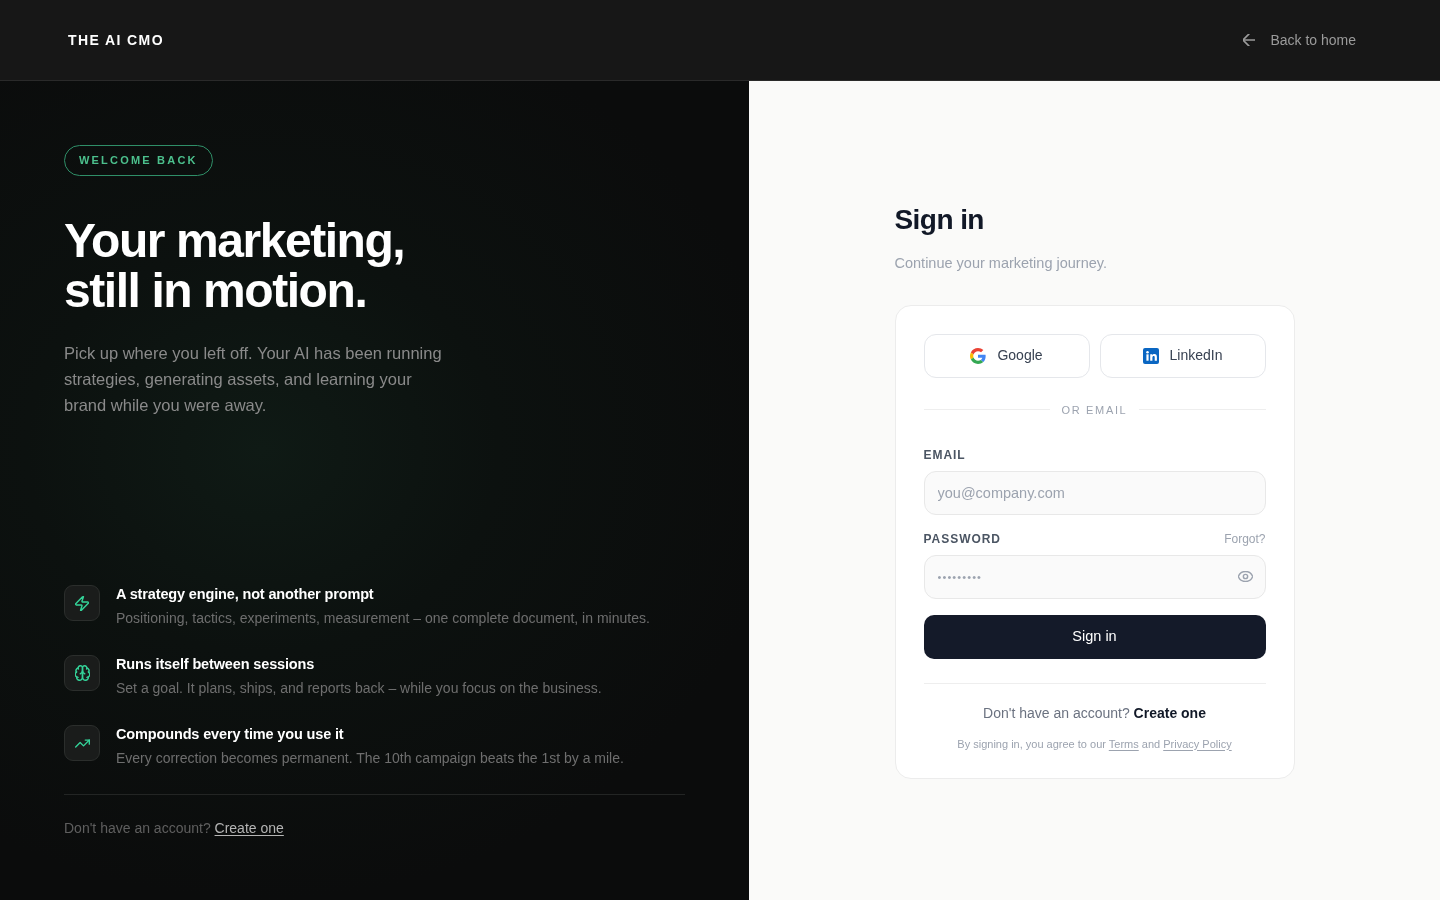 Image resolution: width=1440 pixels, height=900 pixels. Describe the element at coordinates (359, 688) in the screenshot. I see `feature-description: Set a goal. It plans, ships, and reports back – while you focus on the business.` at that location.